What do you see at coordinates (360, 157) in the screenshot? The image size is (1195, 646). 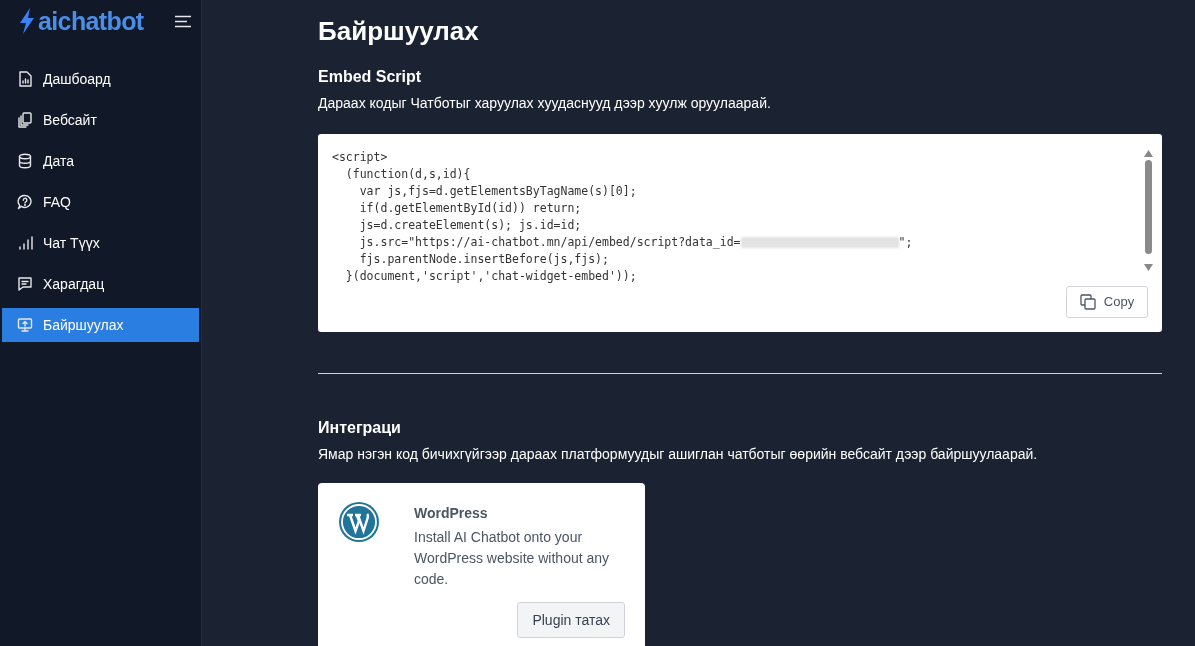 I see `code-line: <script>` at bounding box center [360, 157].